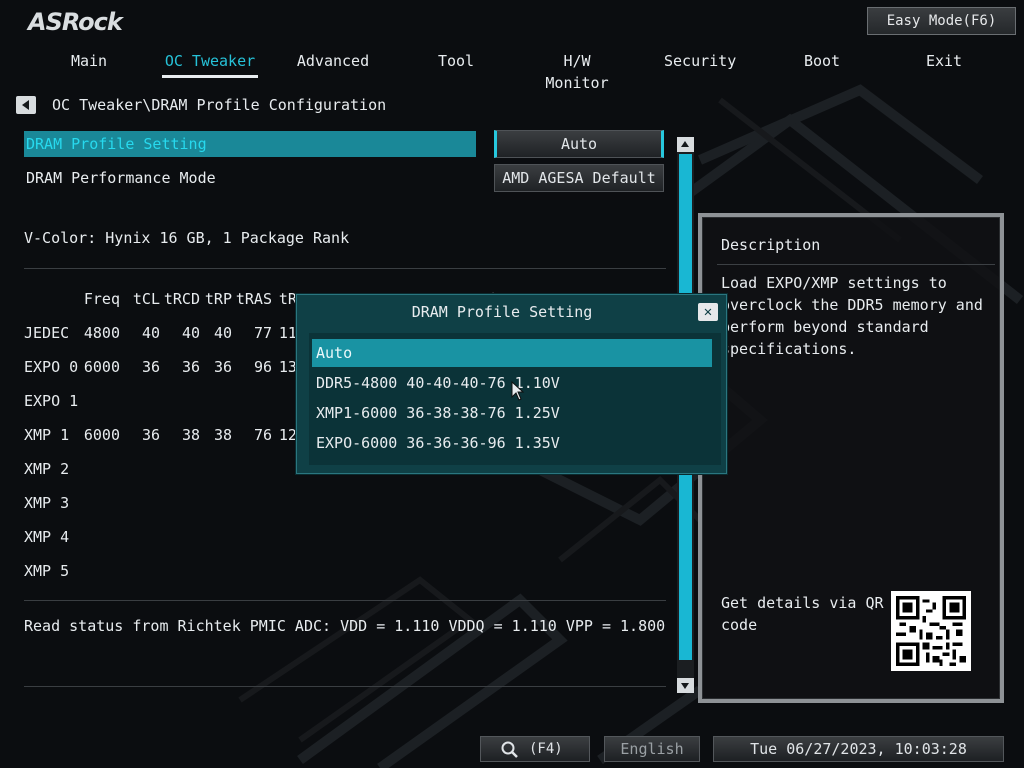  I want to click on cell-tcl: 40, so click(150, 333).